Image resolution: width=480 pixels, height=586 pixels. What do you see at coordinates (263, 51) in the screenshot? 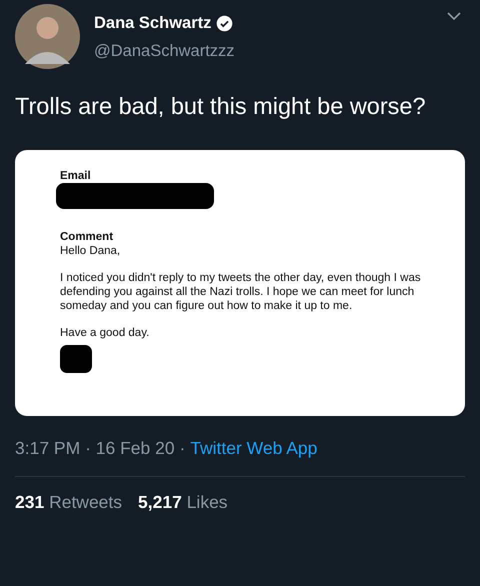
I see `author-handle: @DanaSchwartzzz` at bounding box center [263, 51].